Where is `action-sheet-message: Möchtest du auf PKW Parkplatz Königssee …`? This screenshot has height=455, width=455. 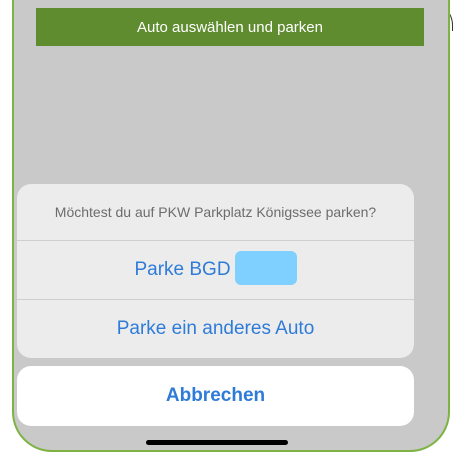
action-sheet-message: Möchtest du auf PKW Parkplatz Königssee … is located at coordinates (215, 212).